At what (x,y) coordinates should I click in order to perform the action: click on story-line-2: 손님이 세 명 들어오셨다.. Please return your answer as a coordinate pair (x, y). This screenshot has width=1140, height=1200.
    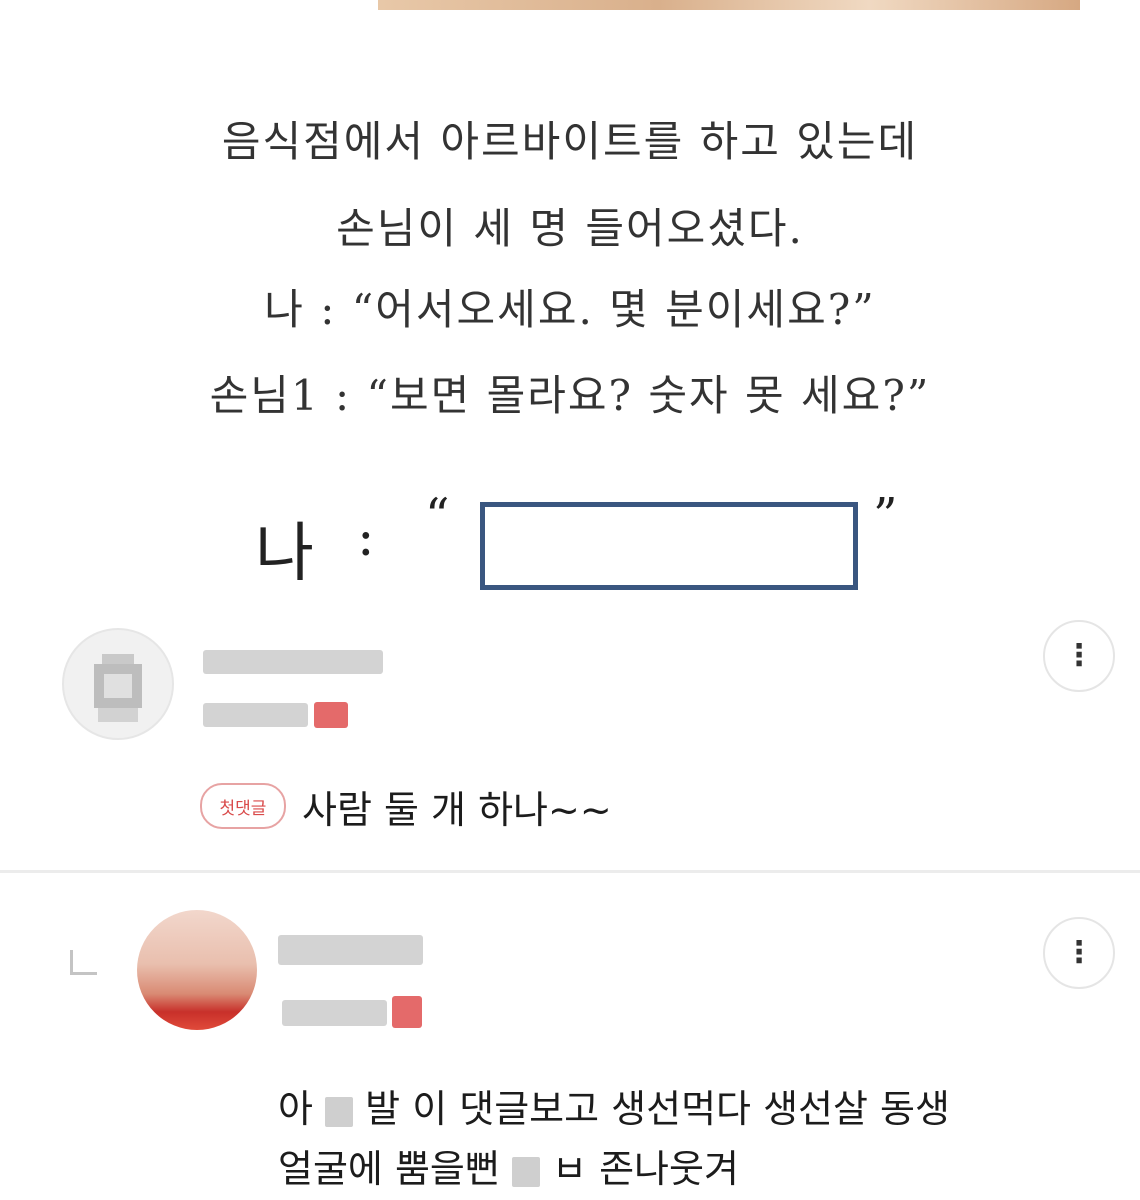
    Looking at the image, I should click on (570, 228).